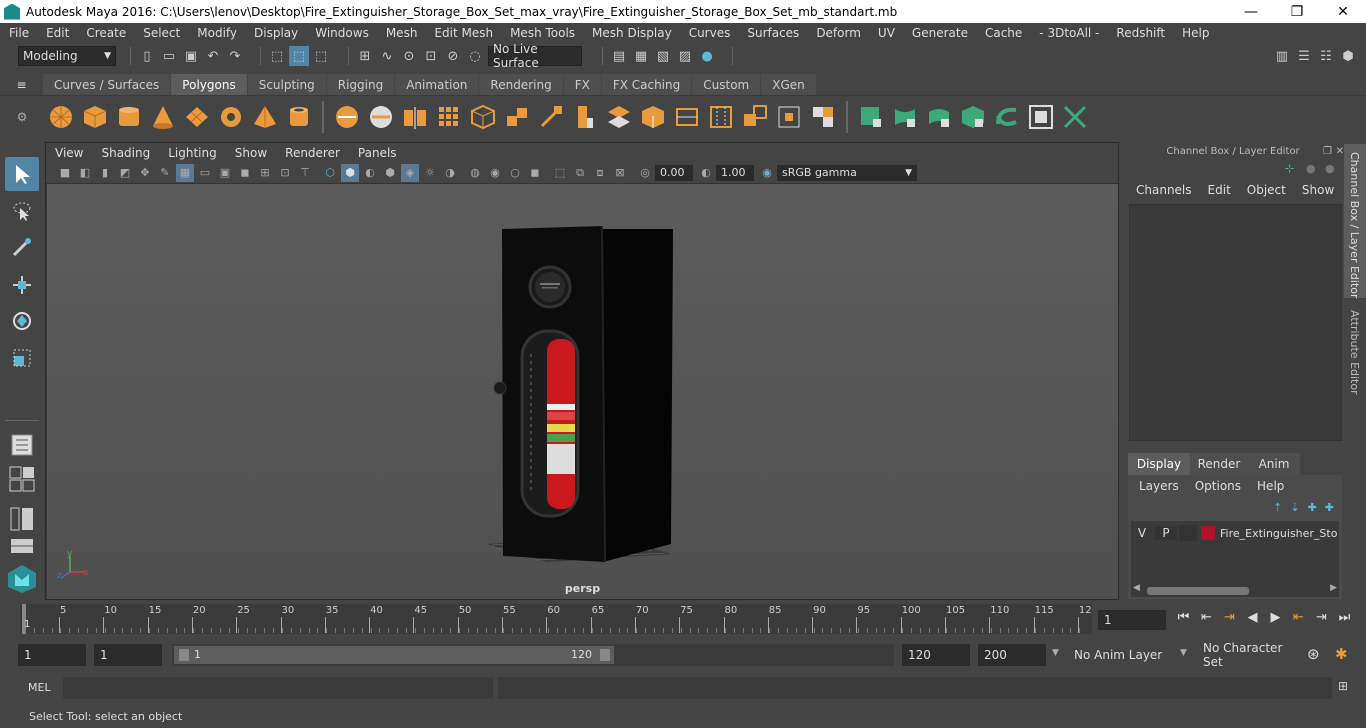 The image size is (1366, 728). Describe the element at coordinates (341, 33) in the screenshot. I see `menu-windows: Windows` at that location.